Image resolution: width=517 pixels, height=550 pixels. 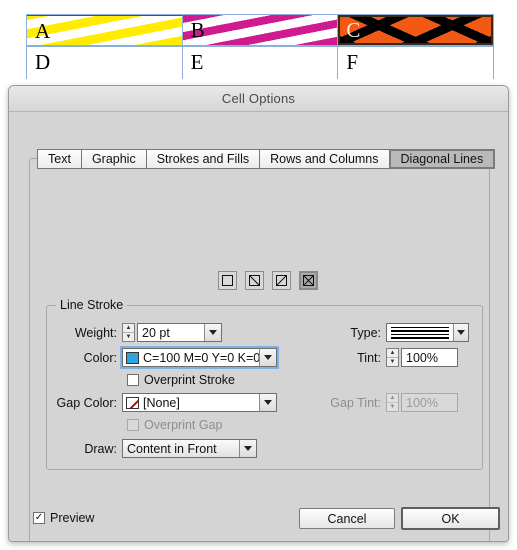 What do you see at coordinates (420, 332) in the screenshot?
I see `stroke-type-preview-icon` at bounding box center [420, 332].